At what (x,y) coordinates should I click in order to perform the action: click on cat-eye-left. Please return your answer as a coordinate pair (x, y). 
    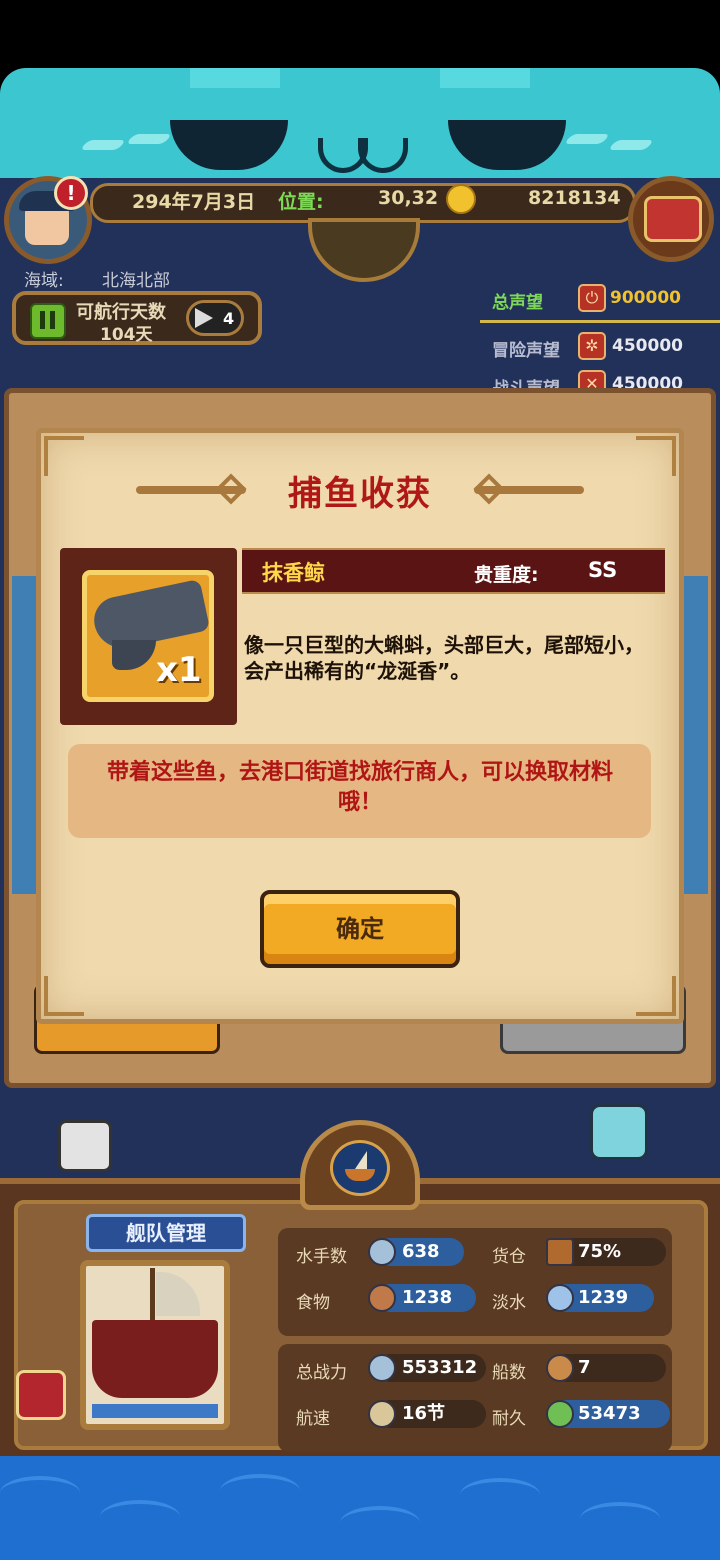
    Looking at the image, I should click on (229, 145).